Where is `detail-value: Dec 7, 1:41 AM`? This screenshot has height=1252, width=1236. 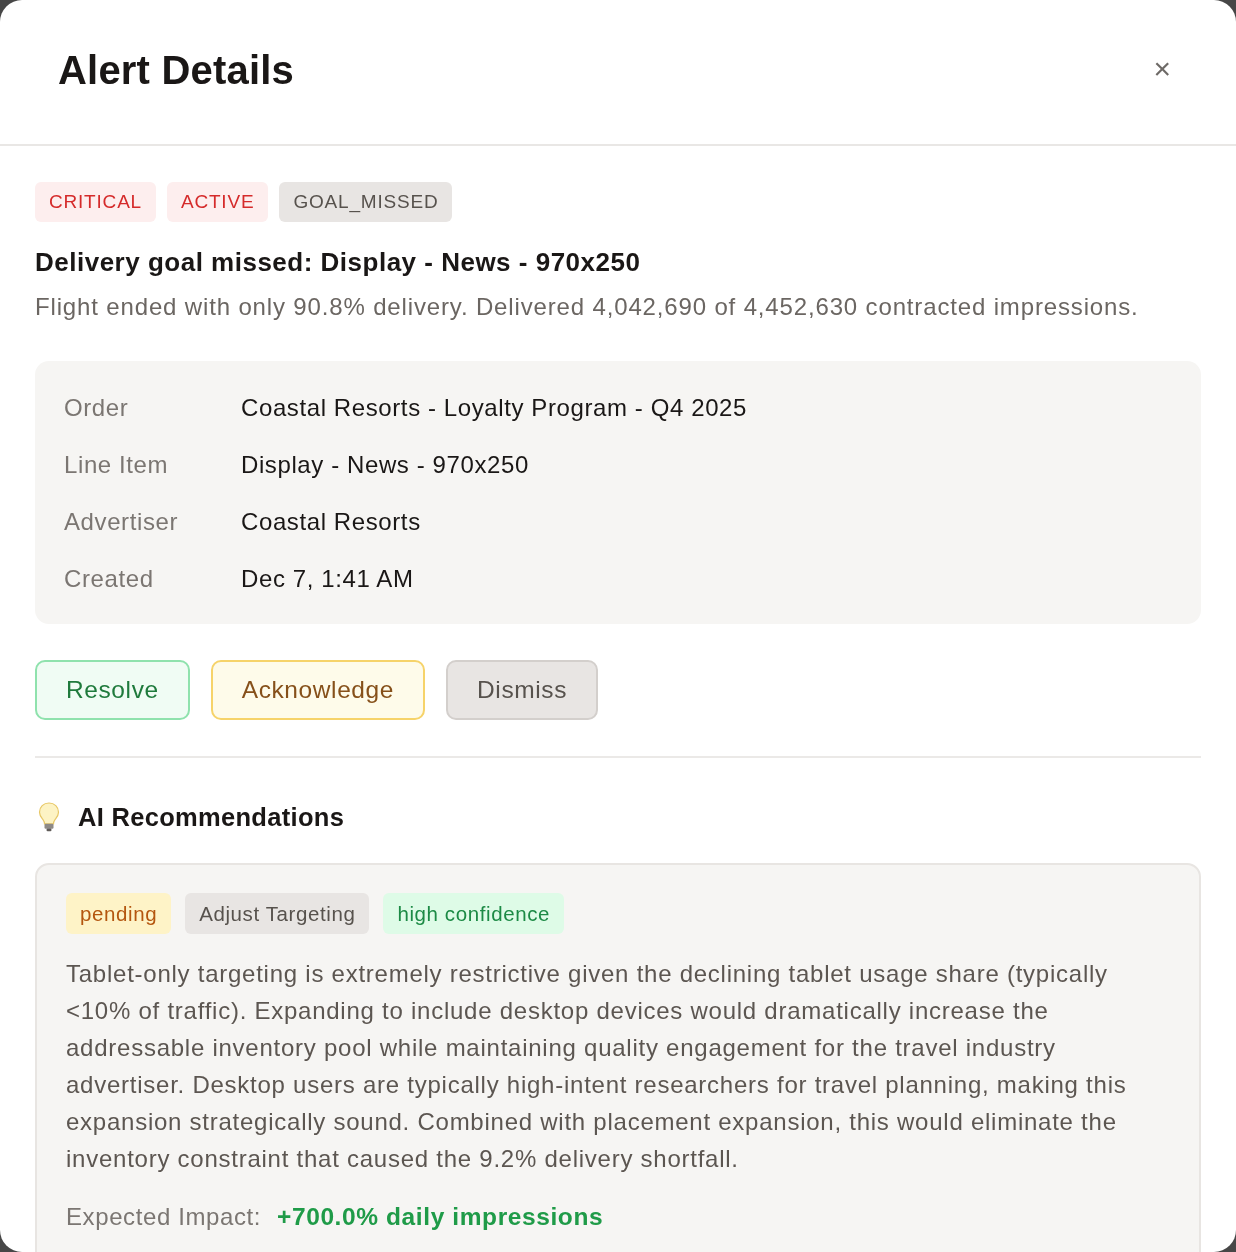
detail-value: Dec 7, 1:41 AM is located at coordinates (328, 579).